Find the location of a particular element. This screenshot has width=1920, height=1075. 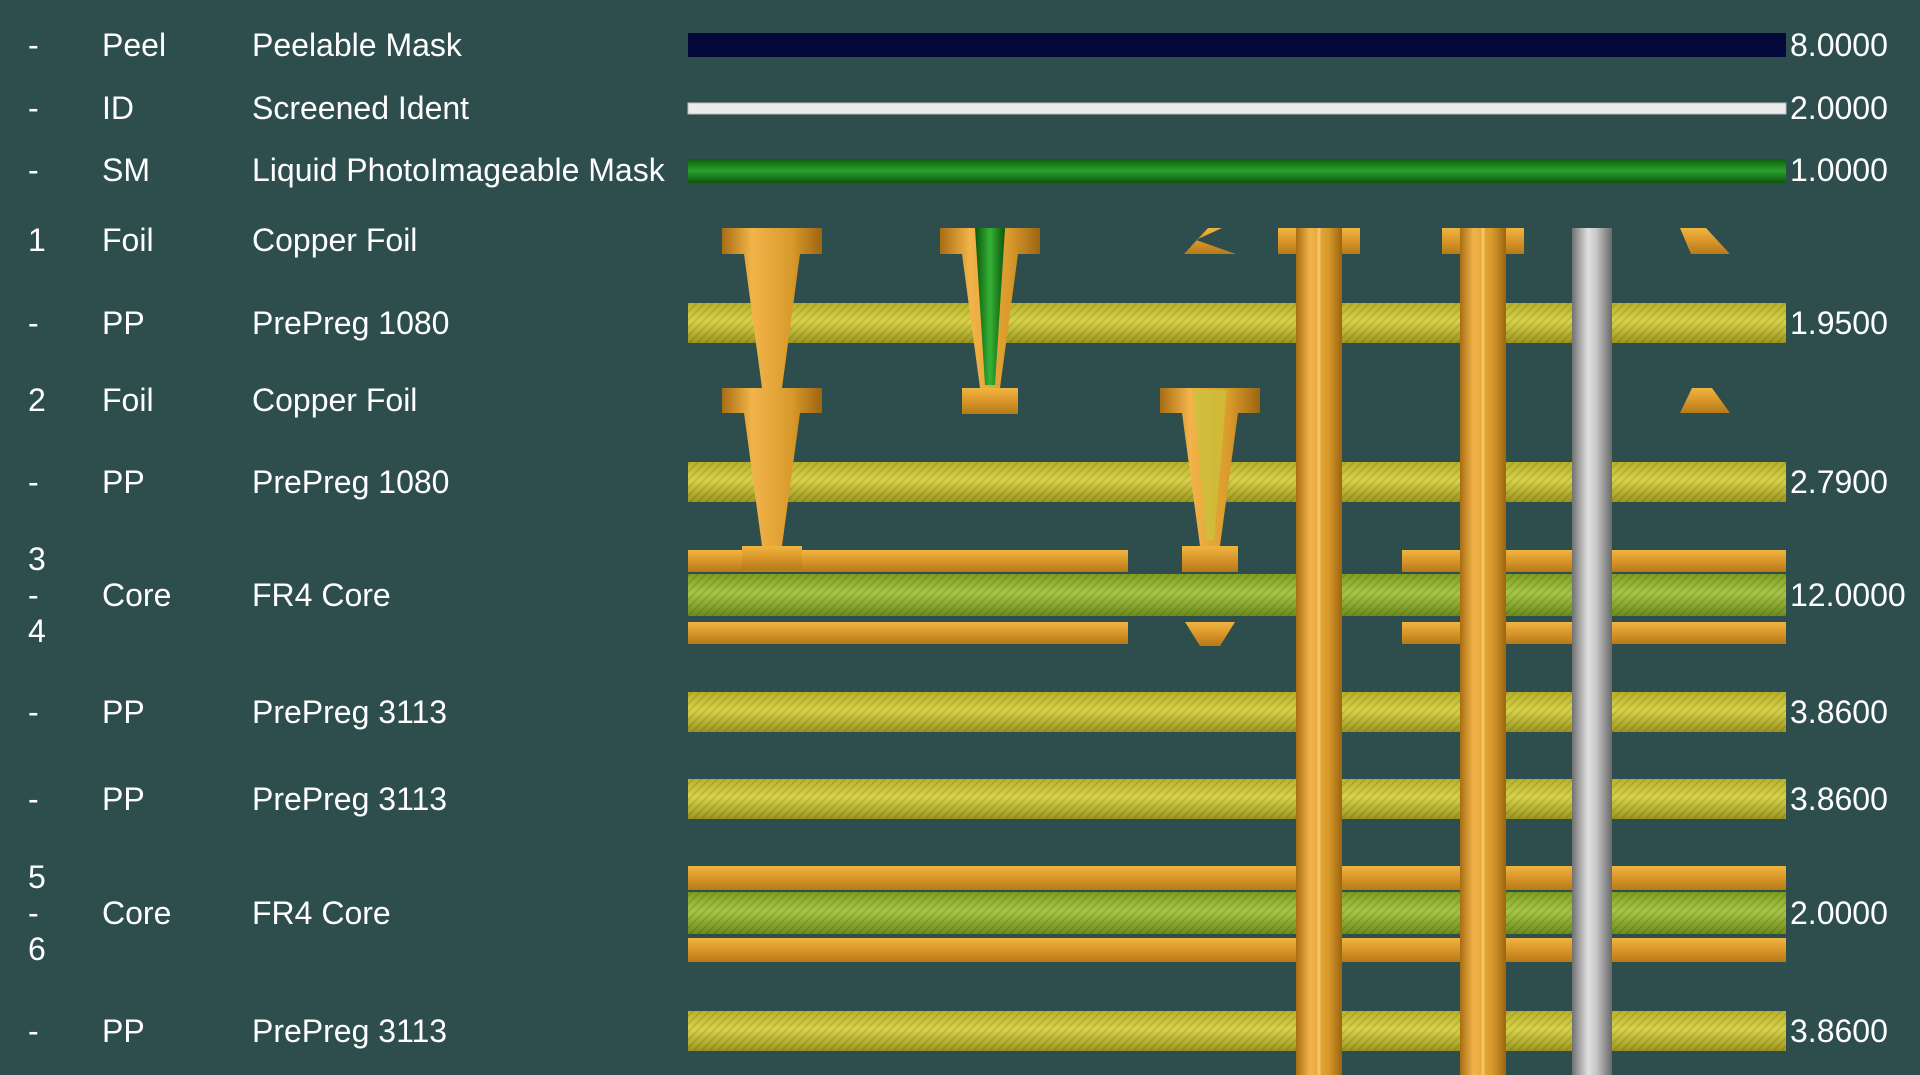

drilled-hole is located at coordinates (1592, 651).